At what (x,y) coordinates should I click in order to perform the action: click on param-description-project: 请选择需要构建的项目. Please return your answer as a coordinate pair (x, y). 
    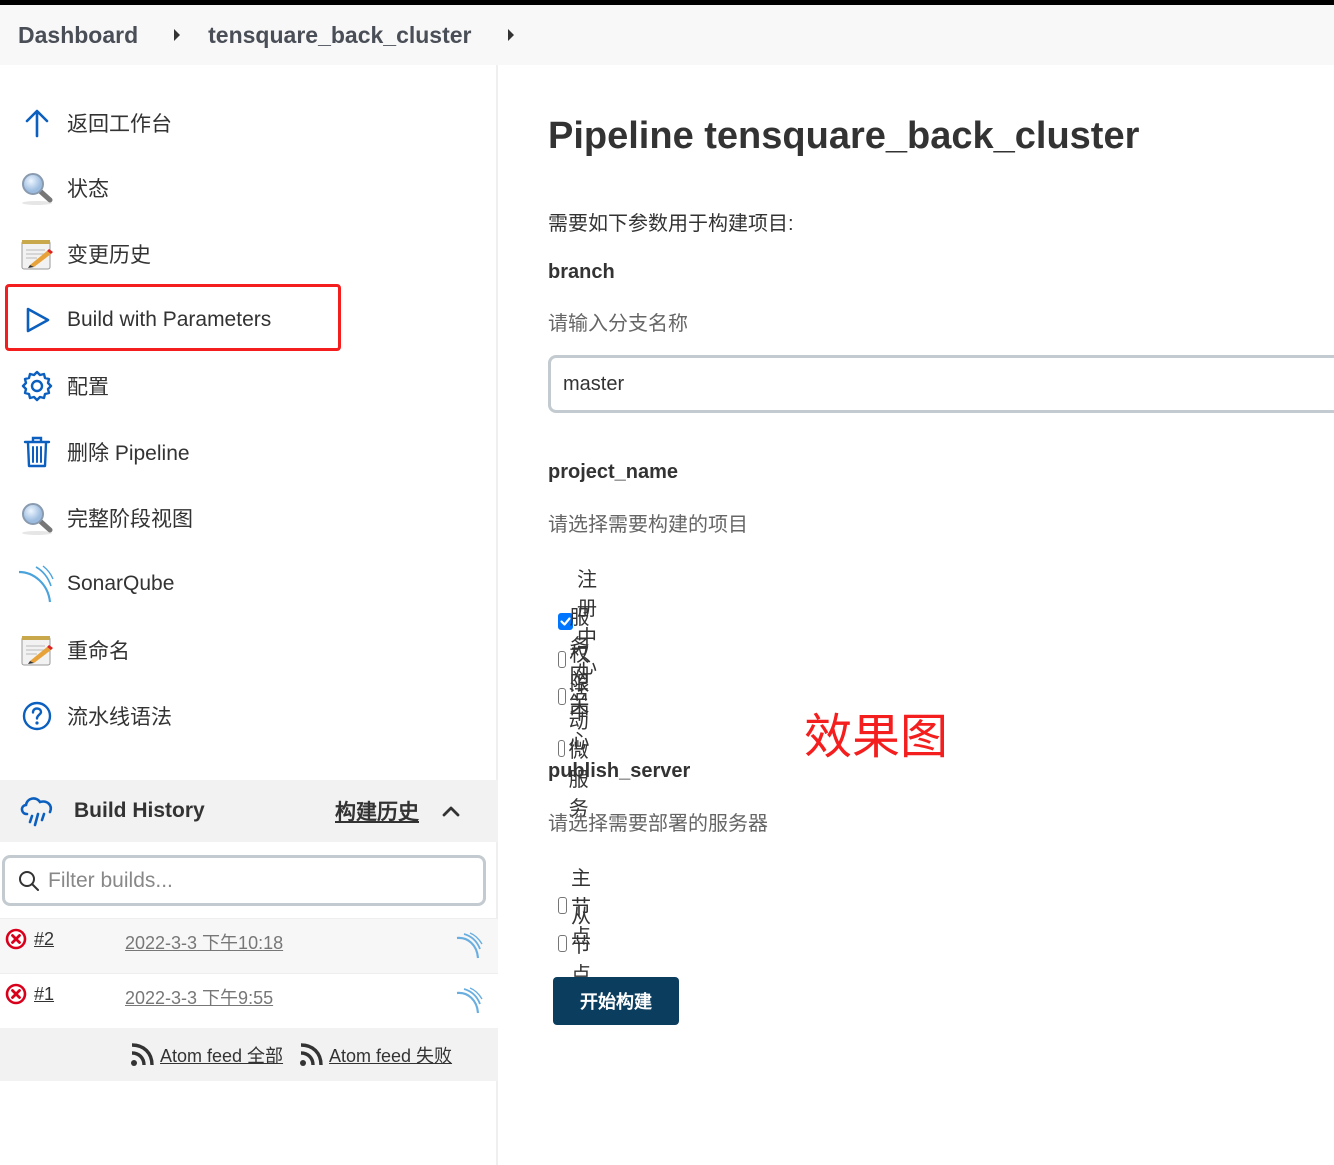
    Looking at the image, I should click on (648, 525).